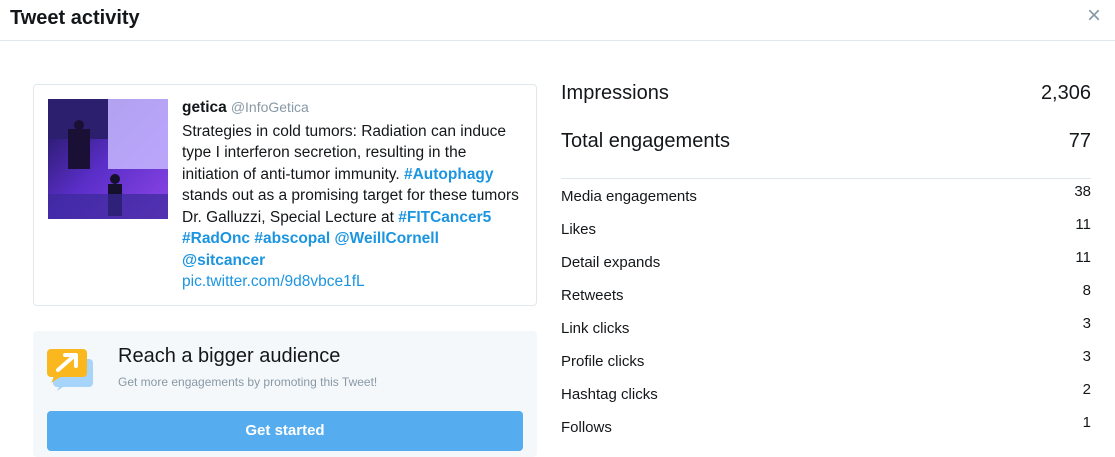 This screenshot has height=457, width=1115. I want to click on tweet-author-name: getica, so click(204, 107).